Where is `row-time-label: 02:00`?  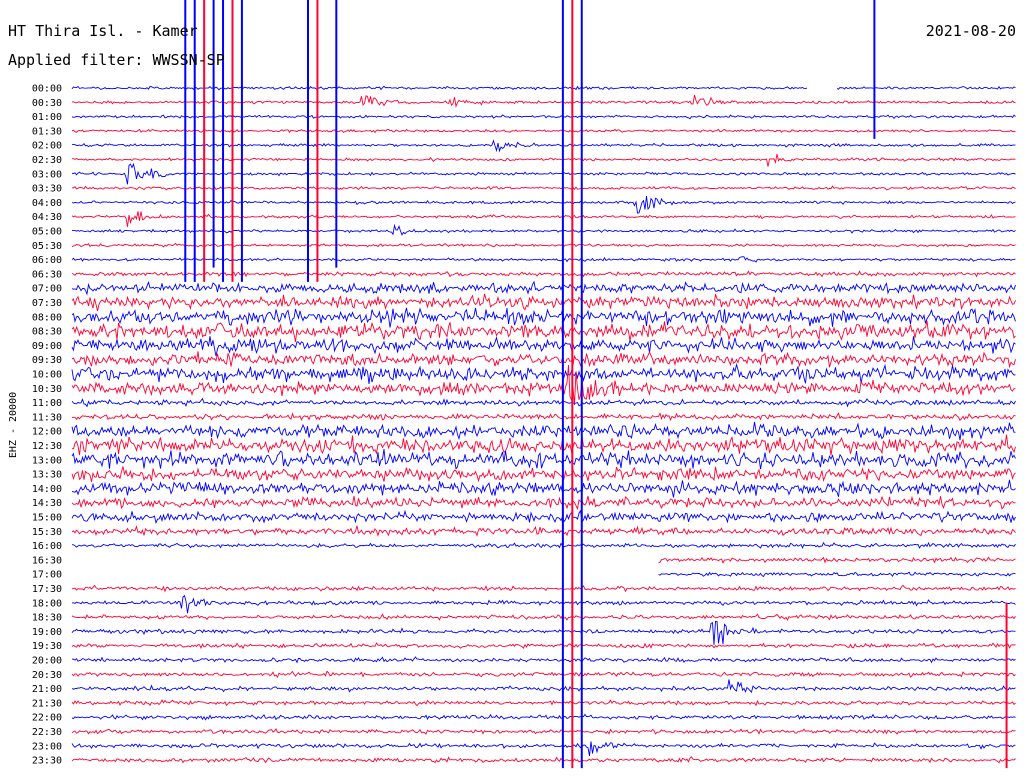 row-time-label: 02:00 is located at coordinates (47, 146).